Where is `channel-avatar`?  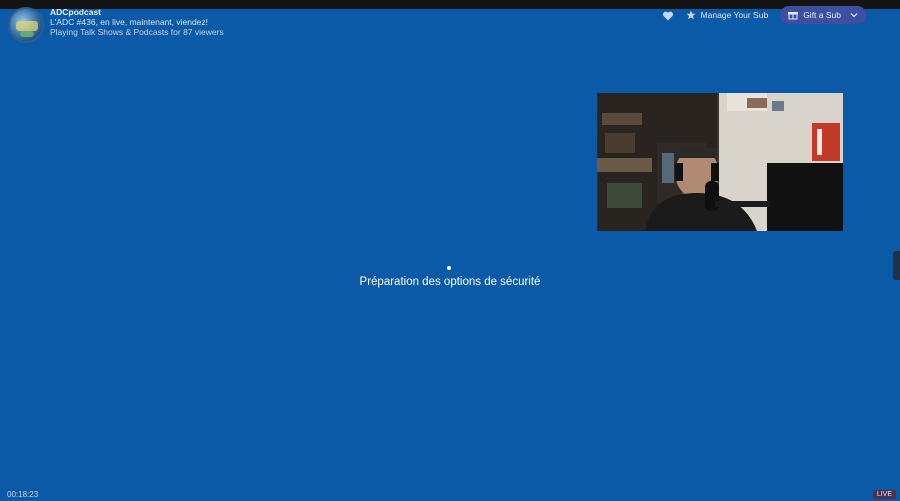
channel-avatar is located at coordinates (26, 25).